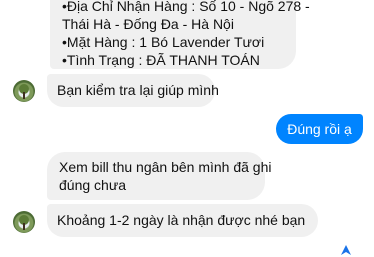 The image size is (374, 257). Describe the element at coordinates (346, 250) in the screenshot. I see `seen-arrow-icon` at that location.